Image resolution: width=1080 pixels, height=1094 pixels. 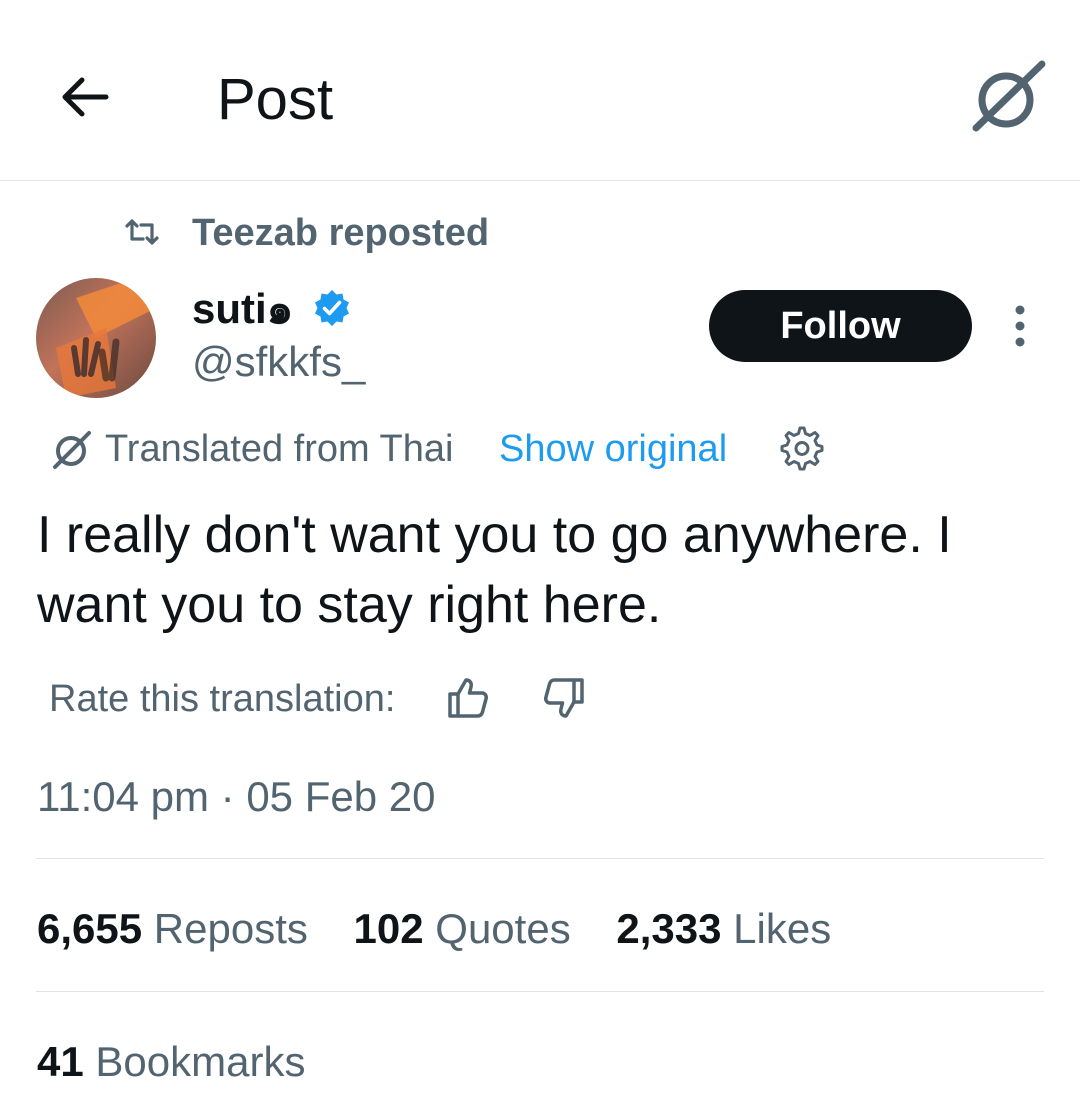 I want to click on translated-from-label: Translated from Thai, so click(x=279, y=449).